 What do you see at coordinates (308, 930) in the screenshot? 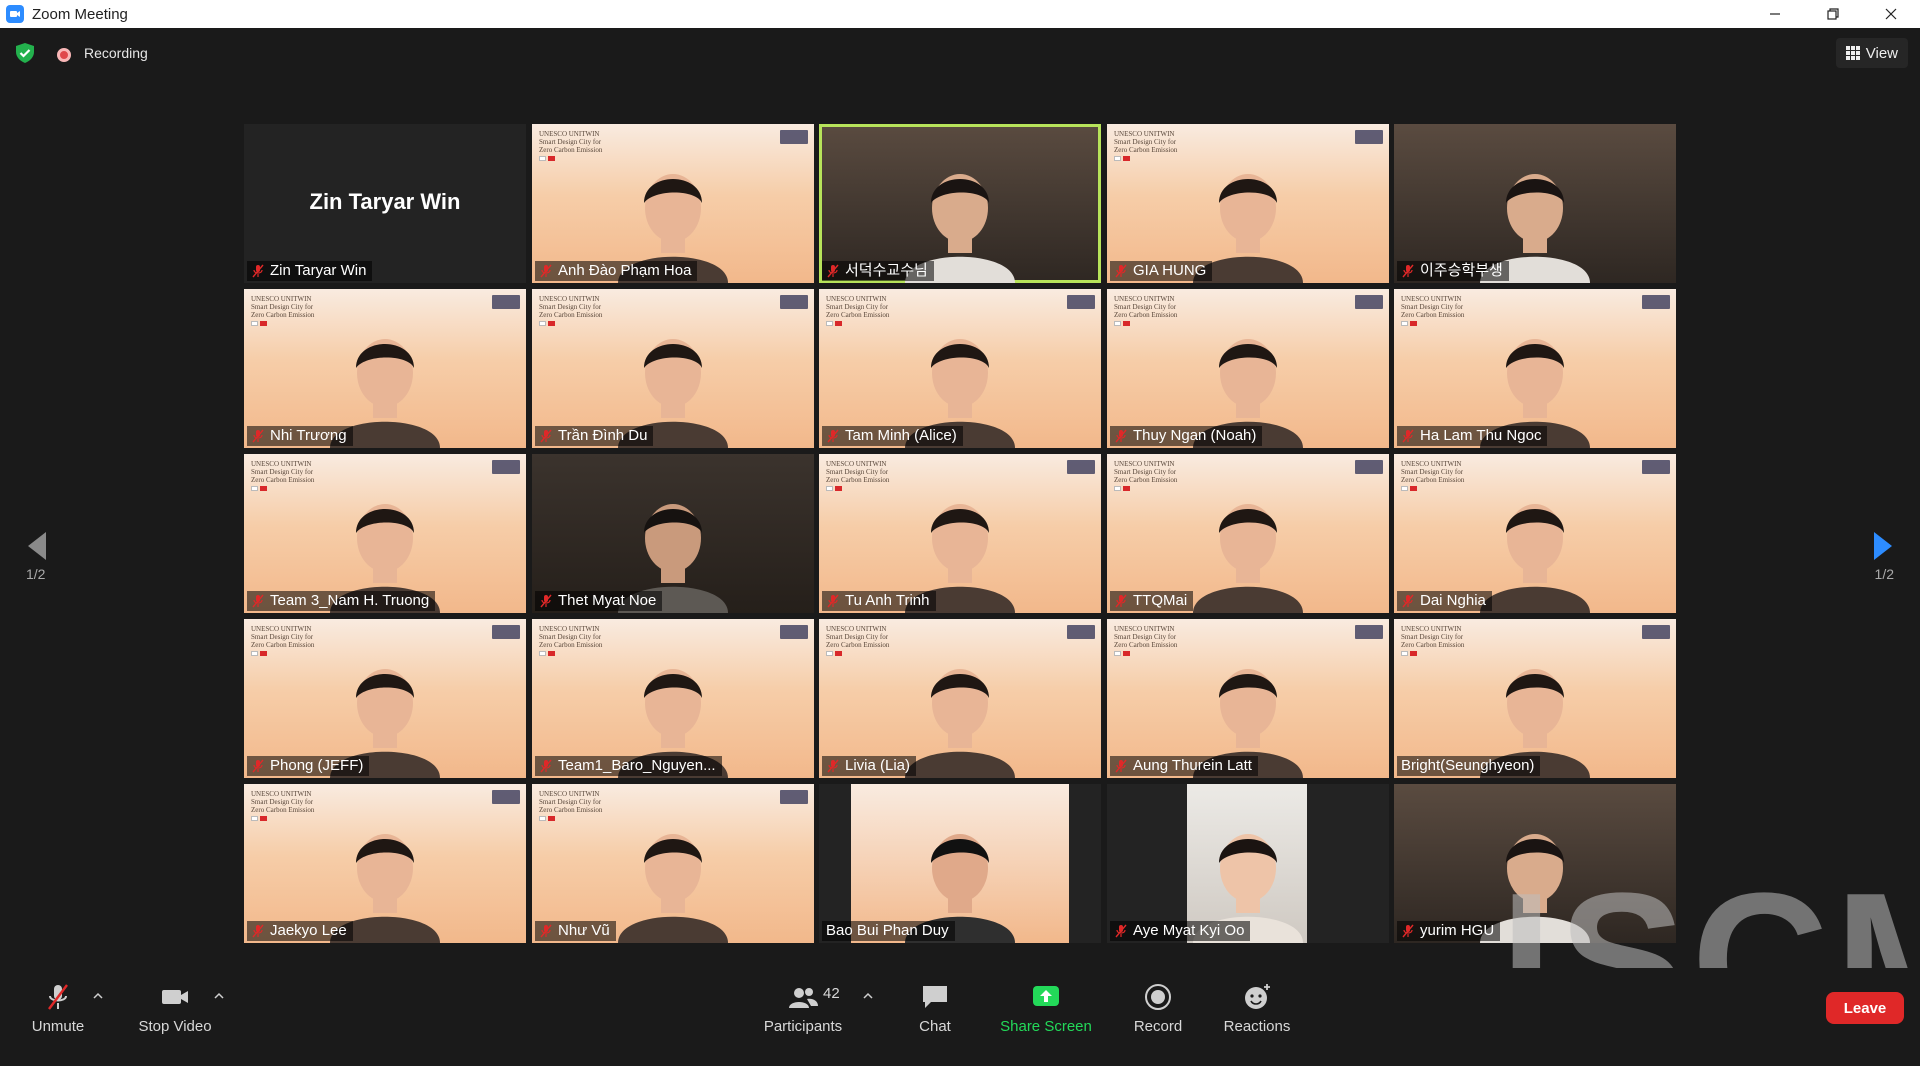
I see `participant-name: Jaekyo Lee` at bounding box center [308, 930].